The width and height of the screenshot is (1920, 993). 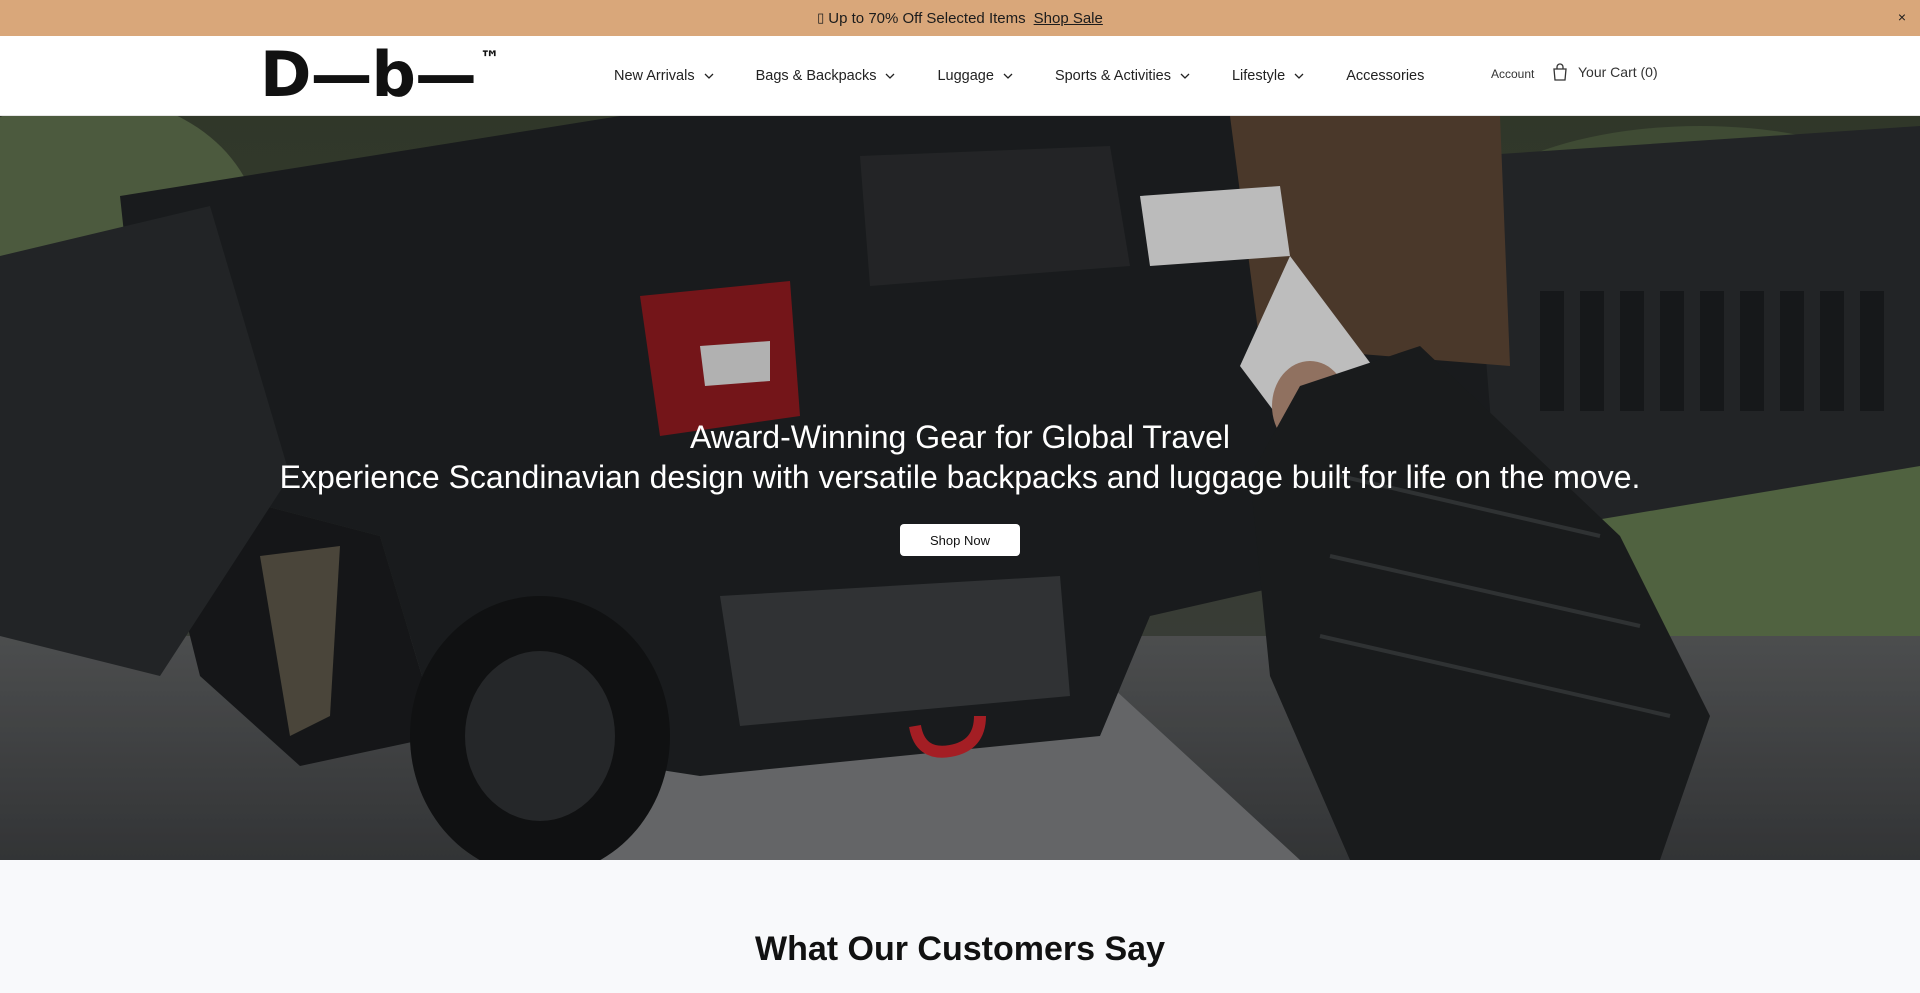 What do you see at coordinates (1512, 74) in the screenshot?
I see `account-link: Account` at bounding box center [1512, 74].